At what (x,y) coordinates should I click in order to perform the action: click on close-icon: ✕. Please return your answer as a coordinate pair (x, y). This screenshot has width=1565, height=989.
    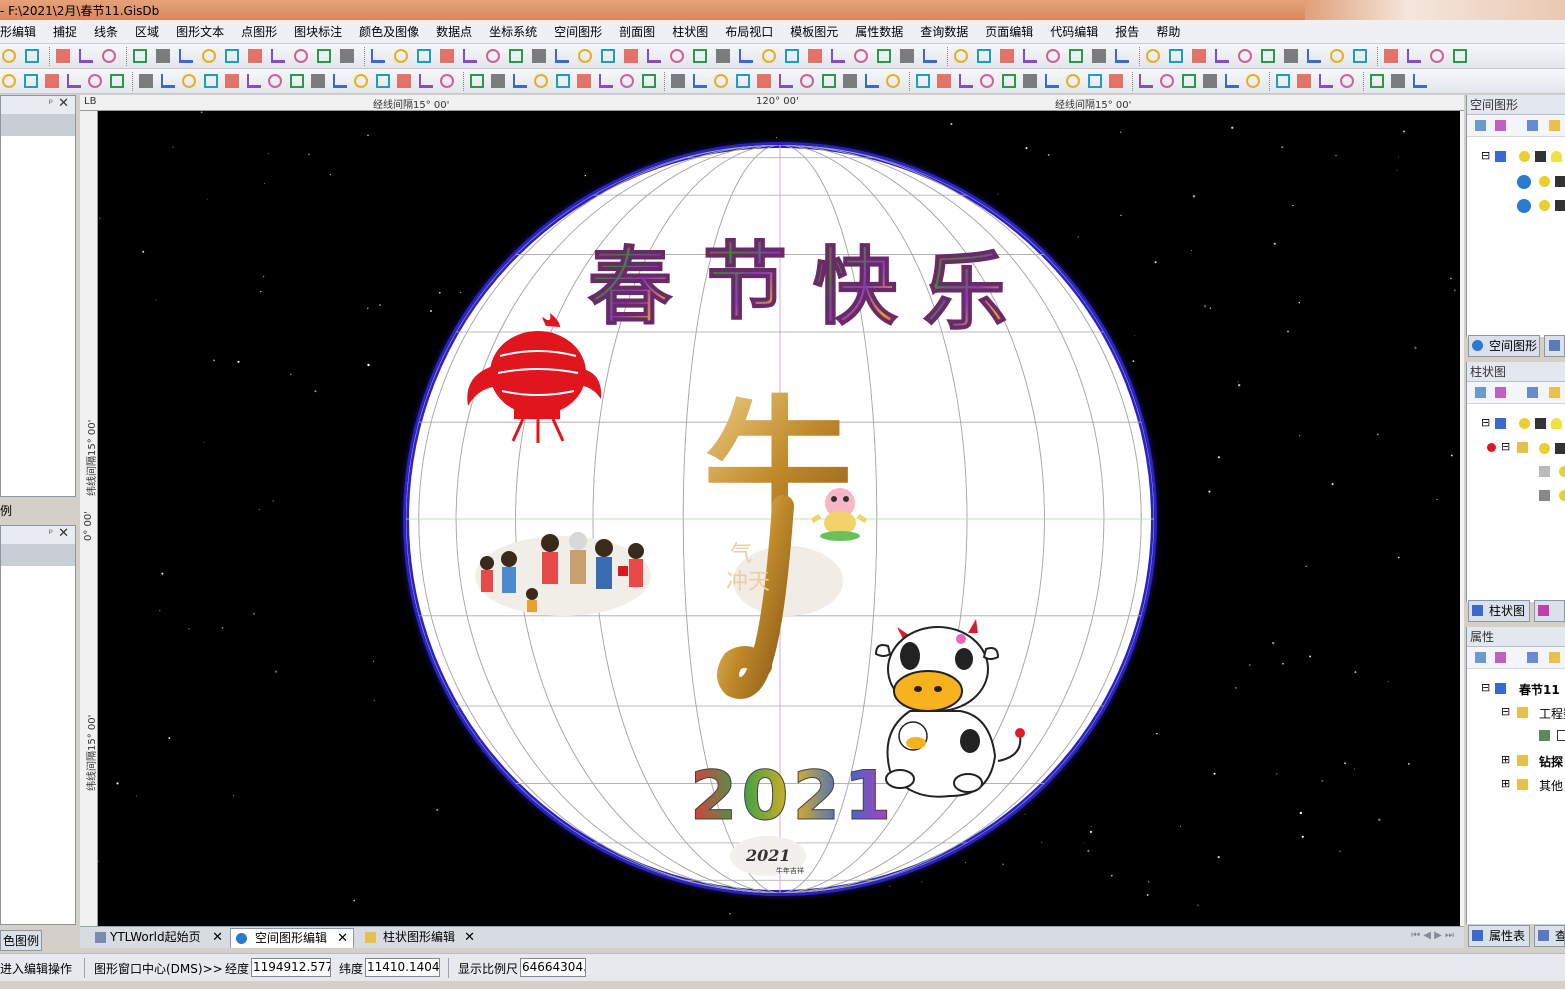
    Looking at the image, I should click on (63, 103).